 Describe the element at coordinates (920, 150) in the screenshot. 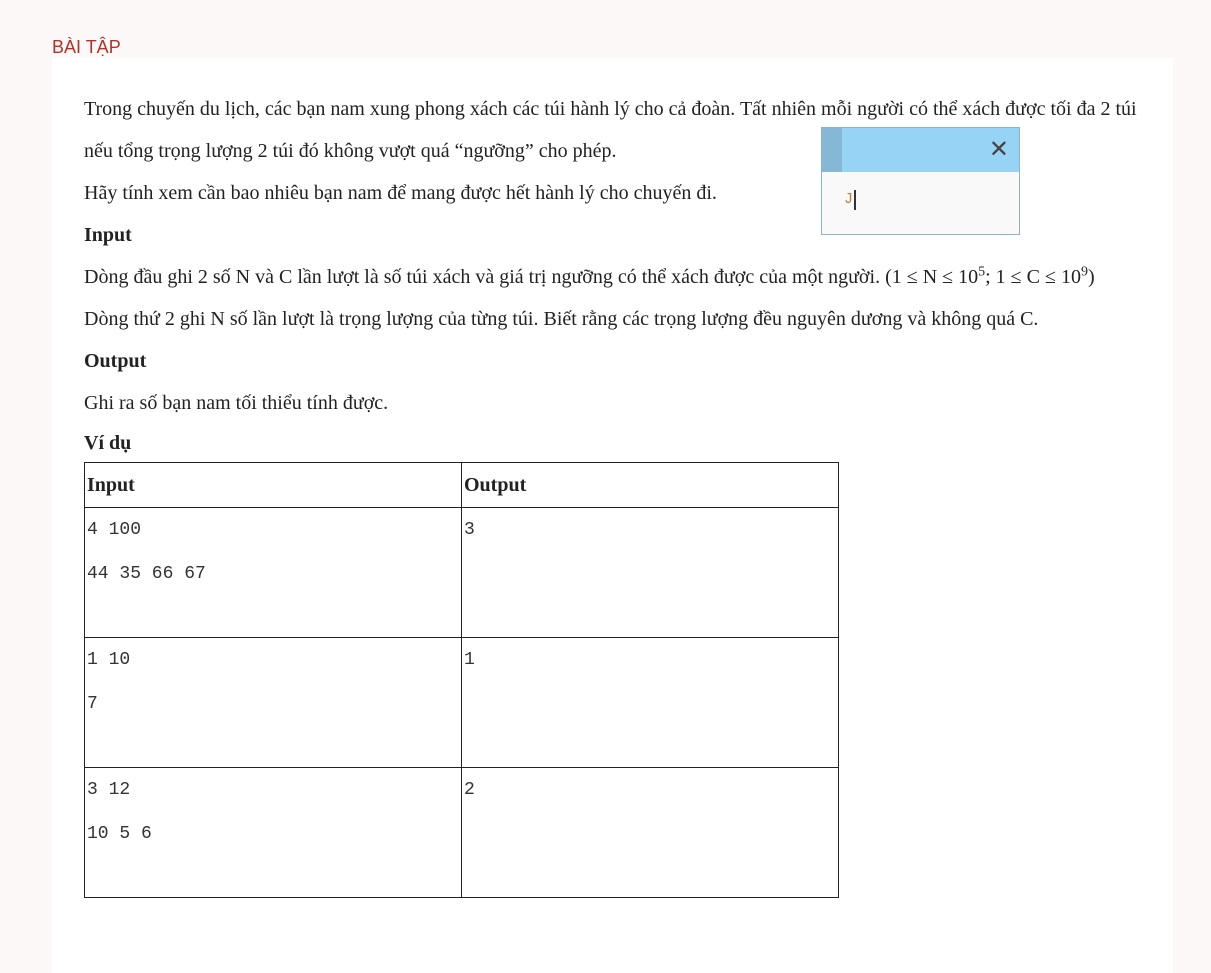

I see `popup-header: ✕` at that location.